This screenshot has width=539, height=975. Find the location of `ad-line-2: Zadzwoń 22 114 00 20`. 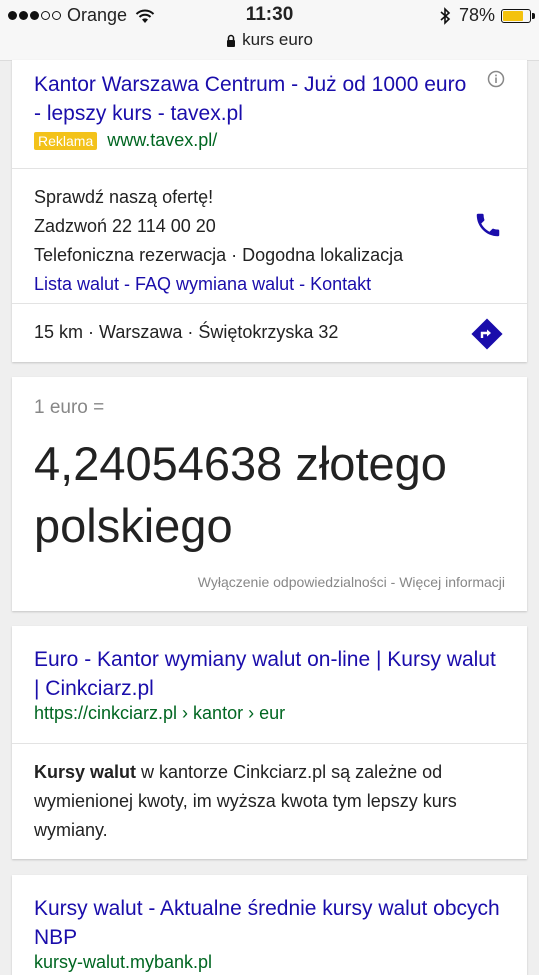

ad-line-2: Zadzwoń 22 114 00 20 is located at coordinates (125, 226).